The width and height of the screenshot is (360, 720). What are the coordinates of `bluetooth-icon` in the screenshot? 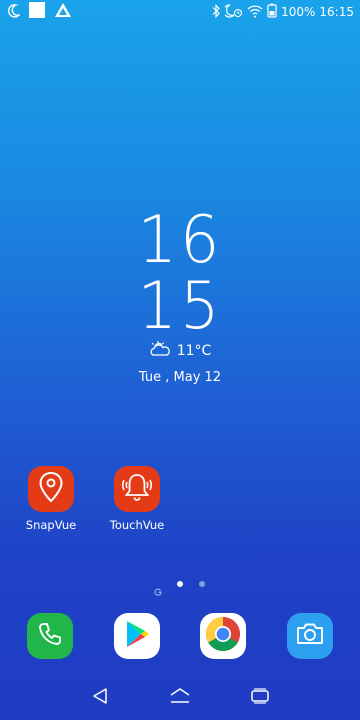 It's located at (216, 12).